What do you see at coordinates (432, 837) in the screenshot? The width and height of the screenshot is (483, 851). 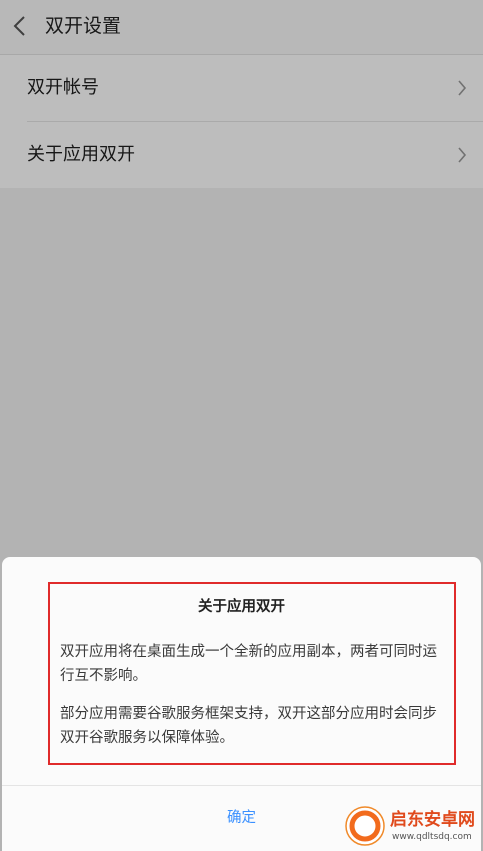 I see `watermark-url: www.qdltsdq.com` at bounding box center [432, 837].